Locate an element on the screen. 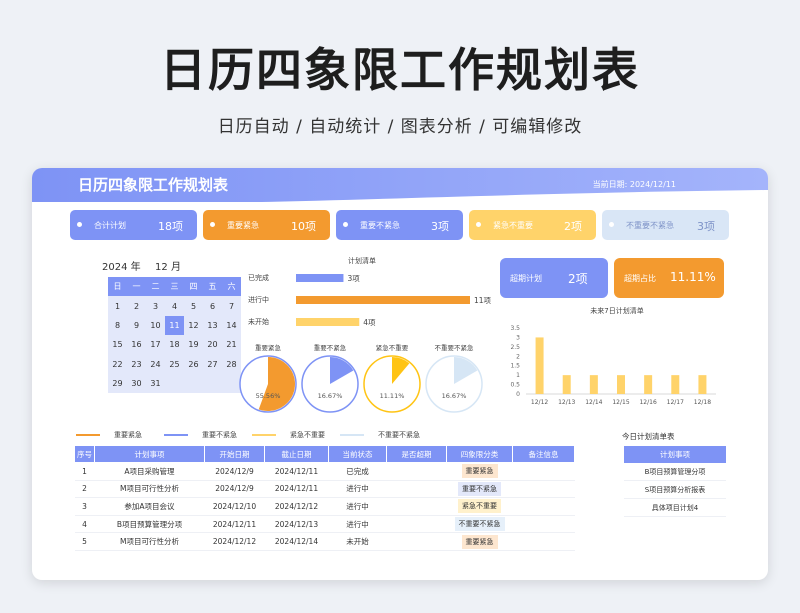 The width and height of the screenshot is (800, 613). x-tick-label: 12/17 is located at coordinates (675, 402).